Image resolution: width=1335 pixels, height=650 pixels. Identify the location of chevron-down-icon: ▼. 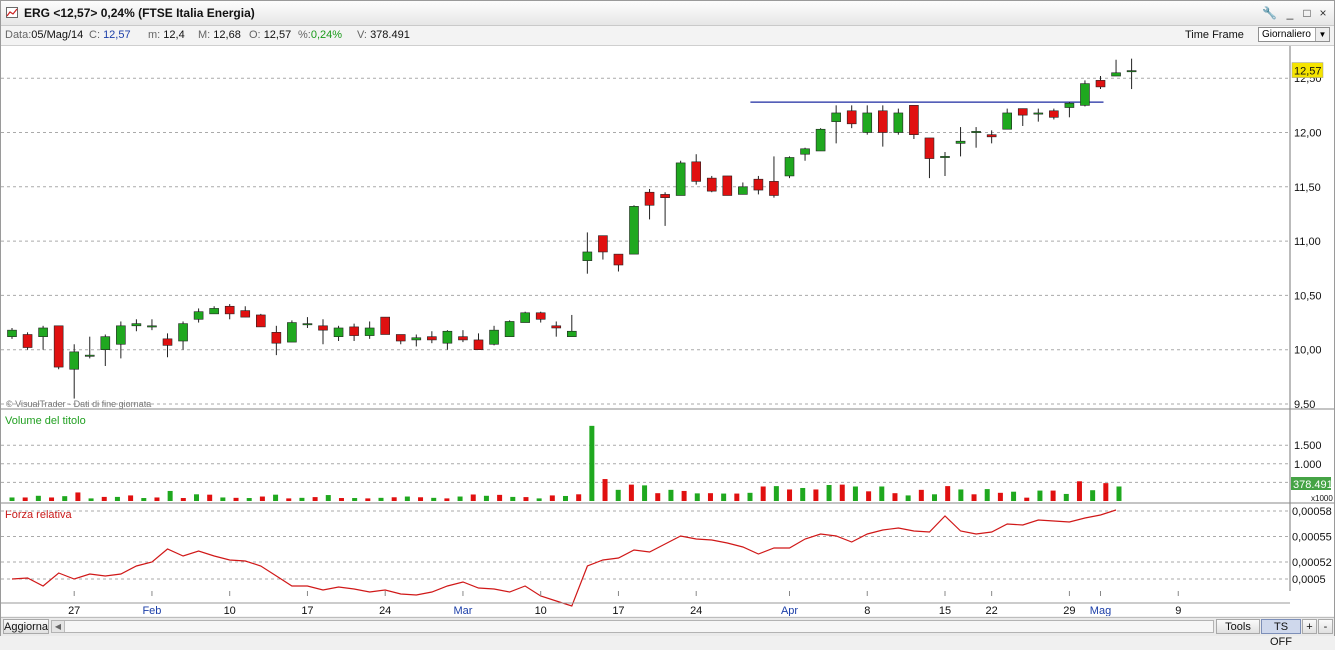
(1322, 34).